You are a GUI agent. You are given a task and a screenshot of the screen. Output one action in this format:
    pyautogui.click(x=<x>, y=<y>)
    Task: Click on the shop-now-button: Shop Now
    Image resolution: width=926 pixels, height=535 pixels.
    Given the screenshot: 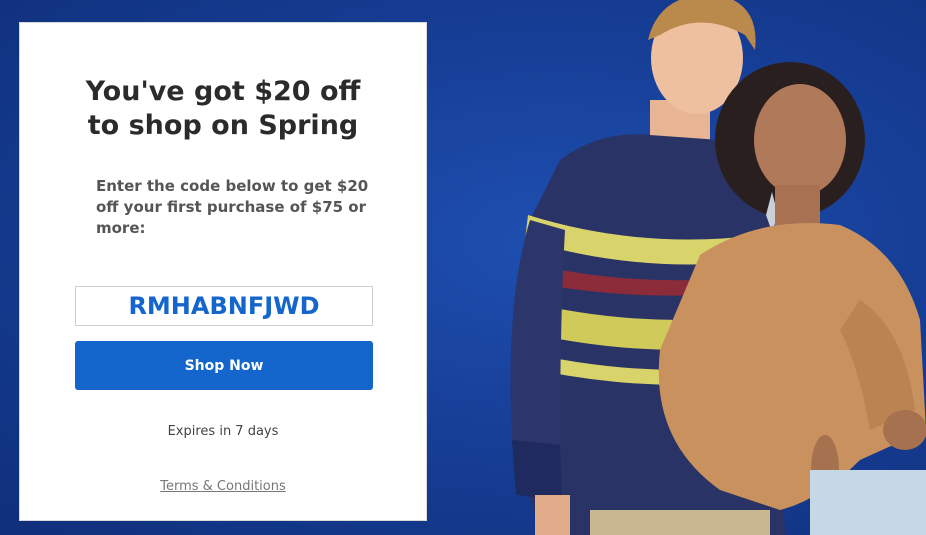 What is the action you would take?
    pyautogui.click(x=224, y=365)
    